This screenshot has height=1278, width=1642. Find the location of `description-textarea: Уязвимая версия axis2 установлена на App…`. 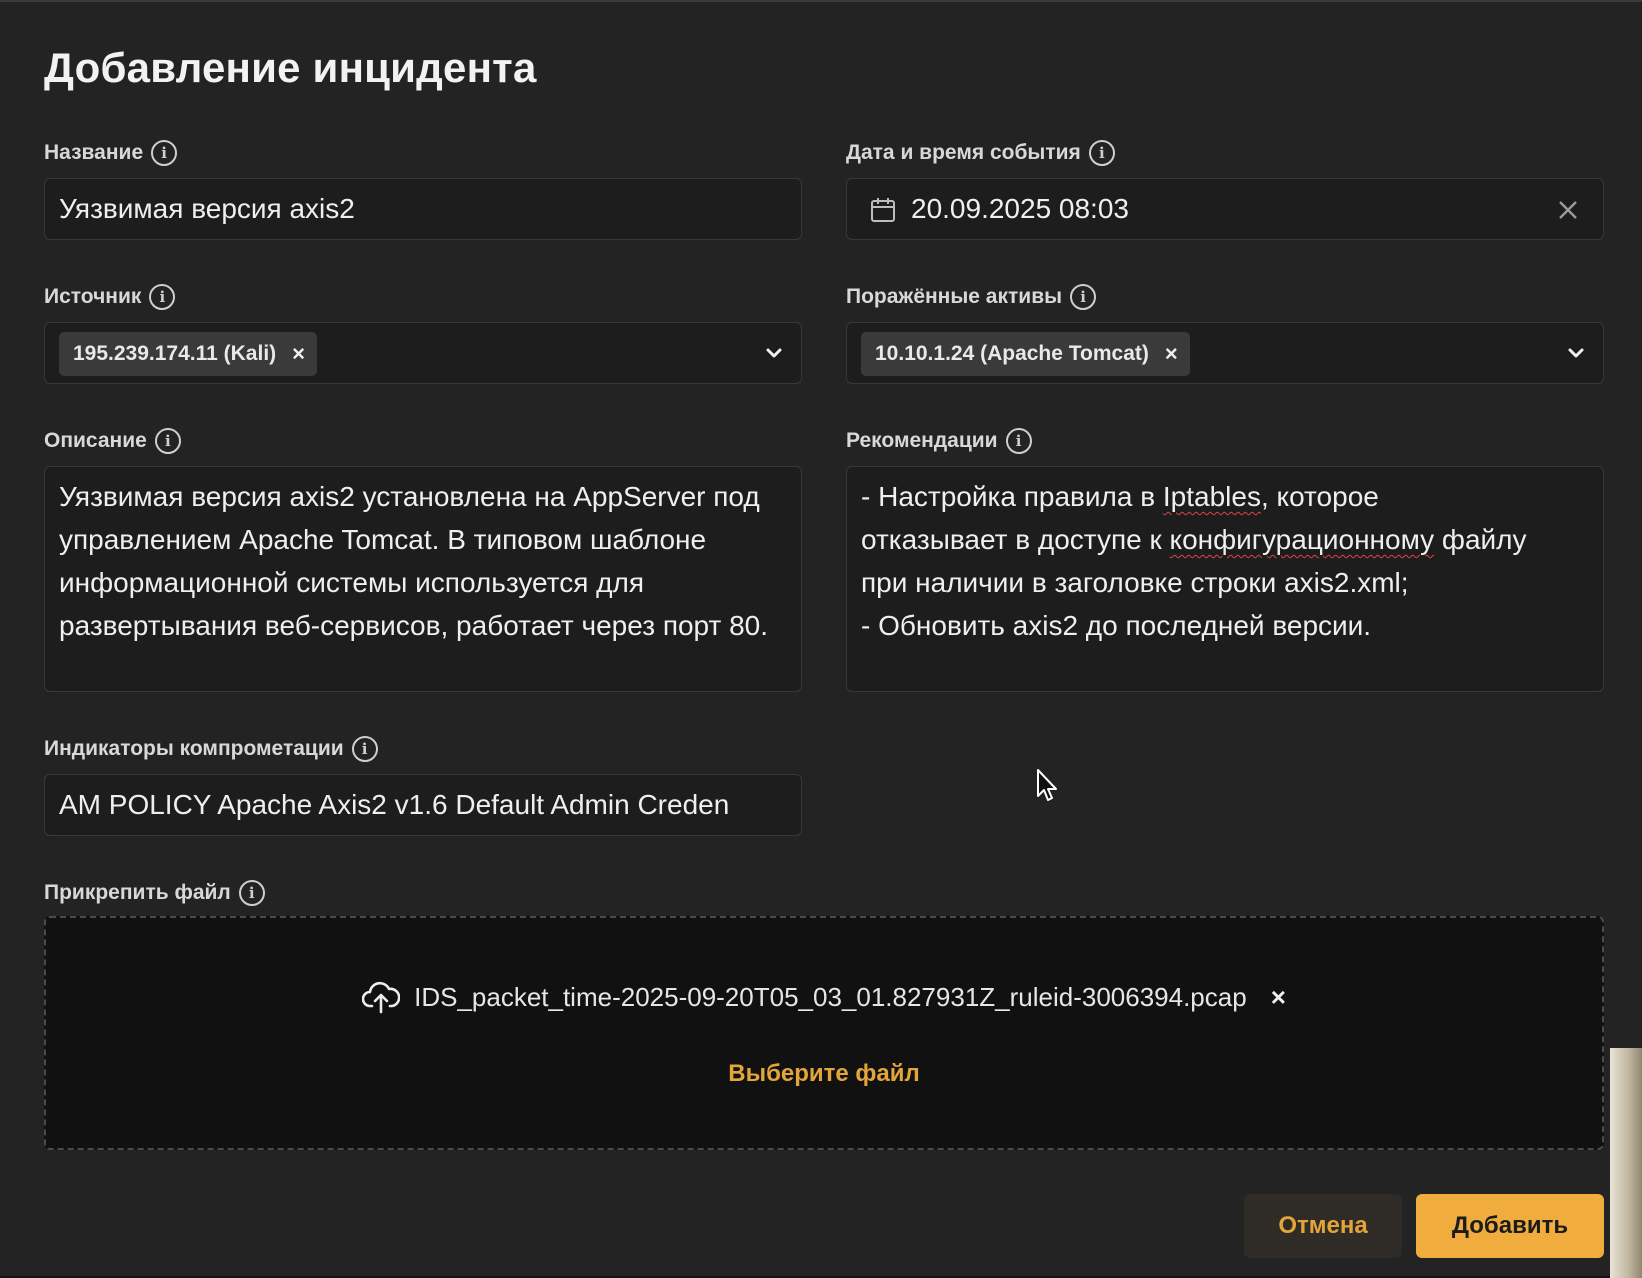

description-textarea: Уязвимая версия axis2 установлена на App… is located at coordinates (423, 579).